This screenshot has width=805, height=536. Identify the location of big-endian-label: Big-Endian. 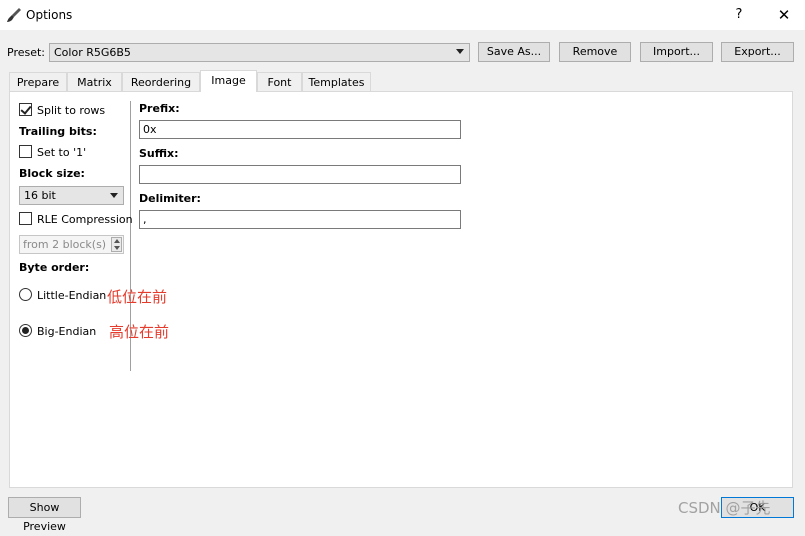
(67, 331).